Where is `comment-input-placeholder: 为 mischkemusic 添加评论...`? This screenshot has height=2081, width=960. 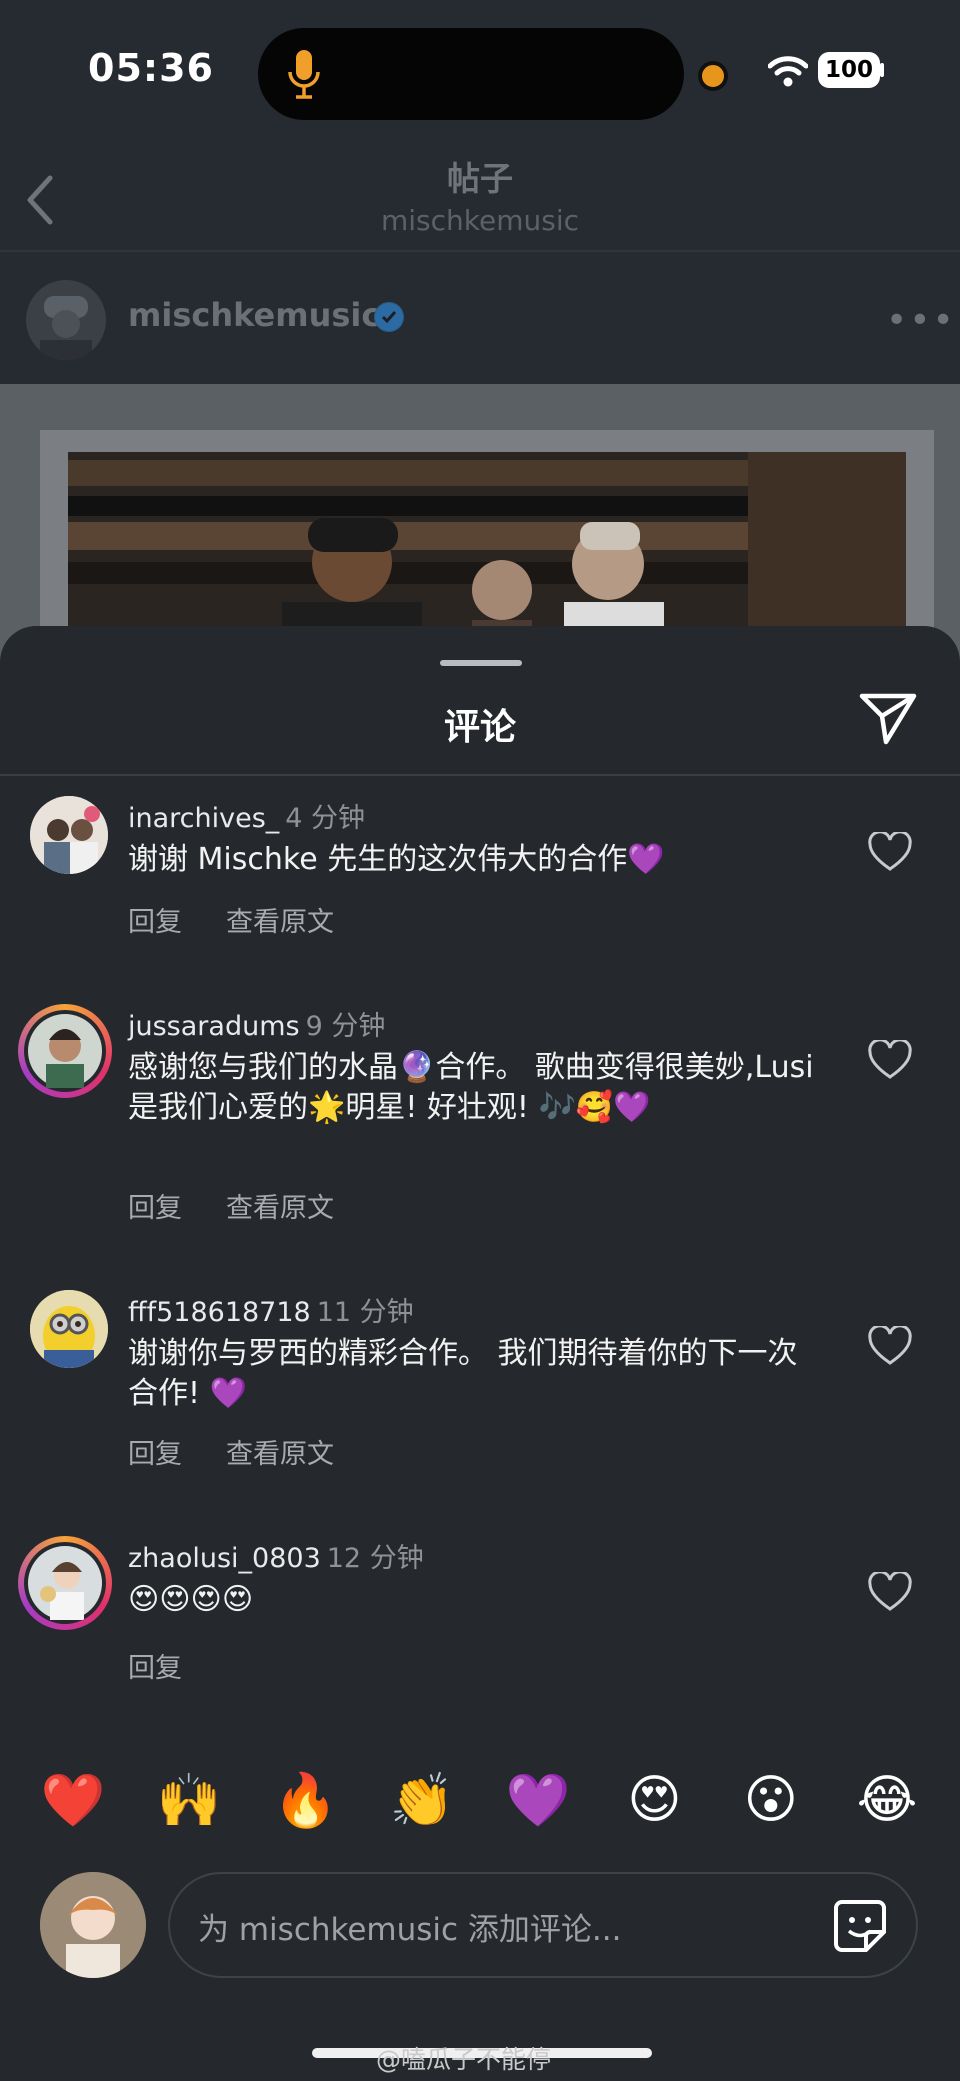
comment-input-placeholder: 为 mischkemusic 添加评论... is located at coordinates (410, 1926).